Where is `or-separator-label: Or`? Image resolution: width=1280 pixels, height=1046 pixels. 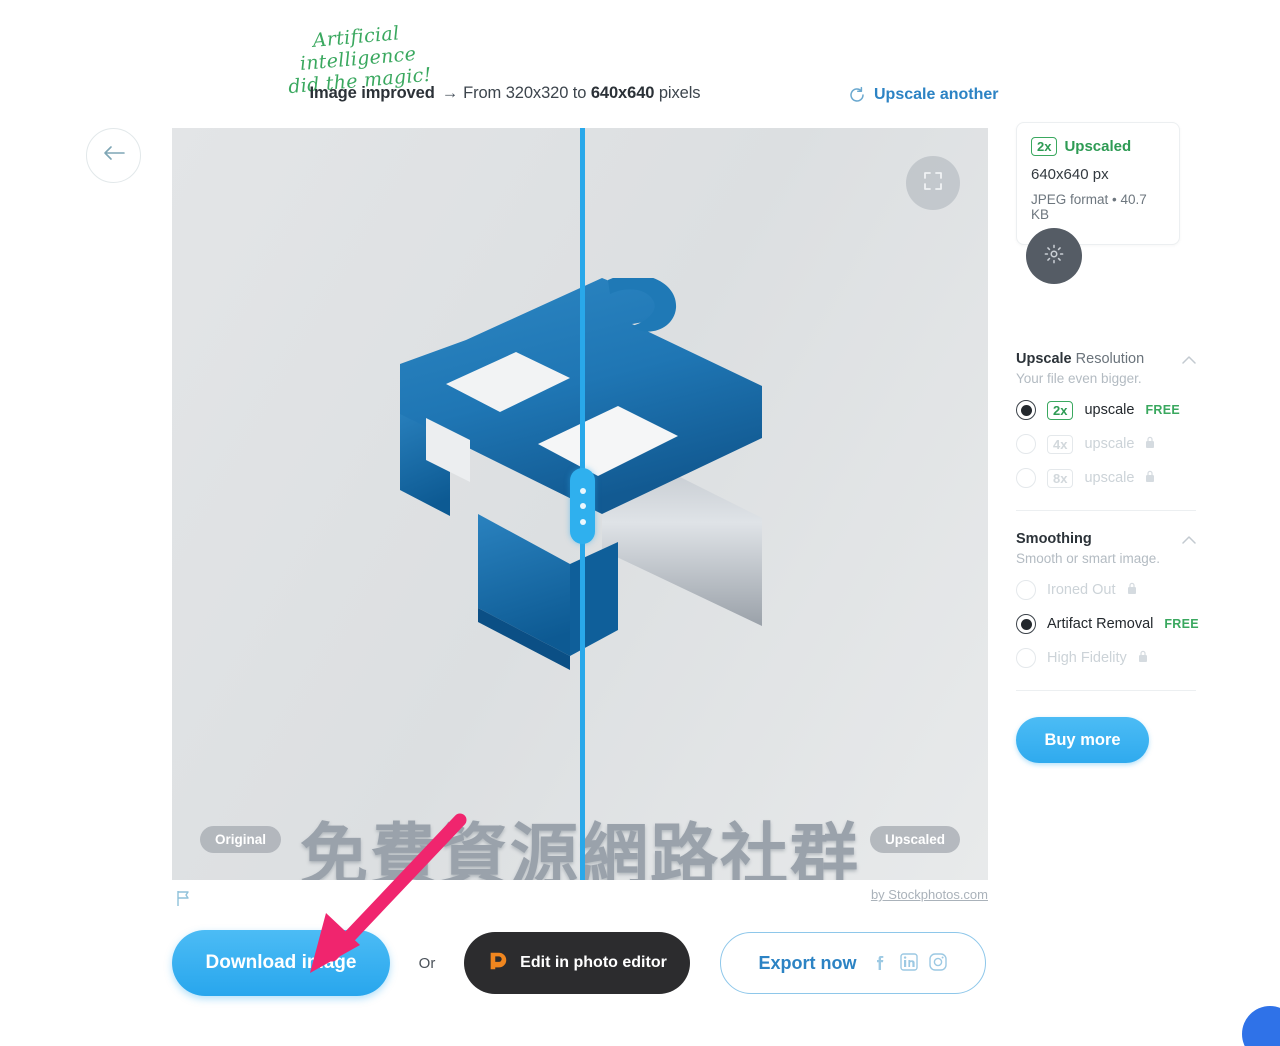
or-separator-label: Or is located at coordinates (427, 963).